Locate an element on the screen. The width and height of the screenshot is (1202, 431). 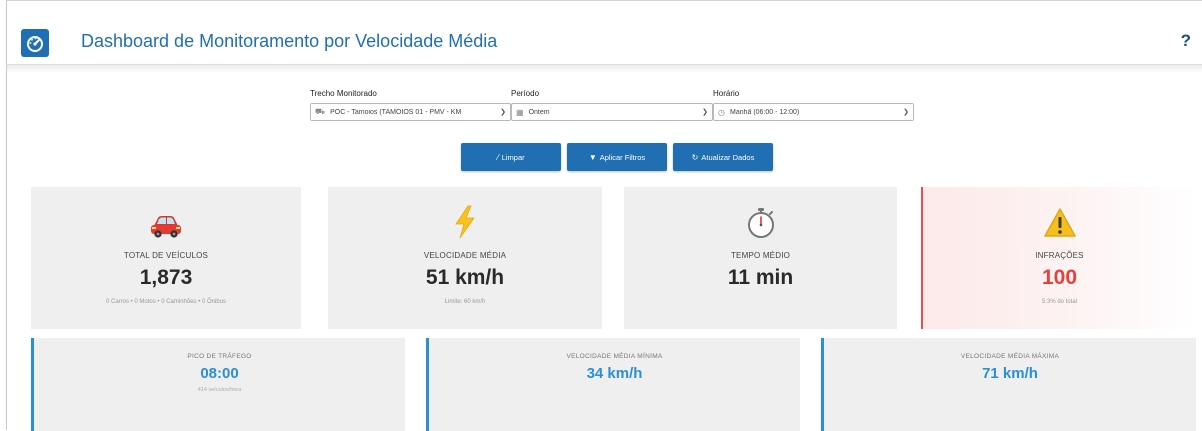
peak-traffic-value: 08:00 is located at coordinates (219, 373).